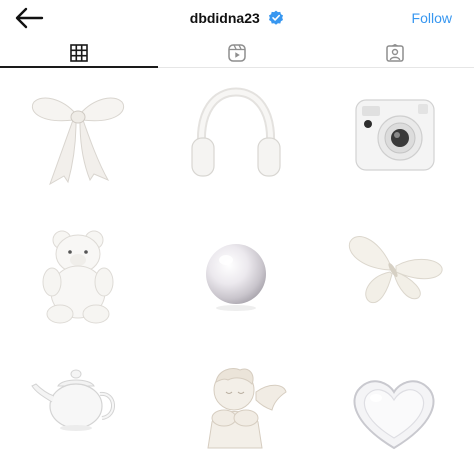 This screenshot has width=474, height=474. I want to click on tab-tagged, so click(395, 53).